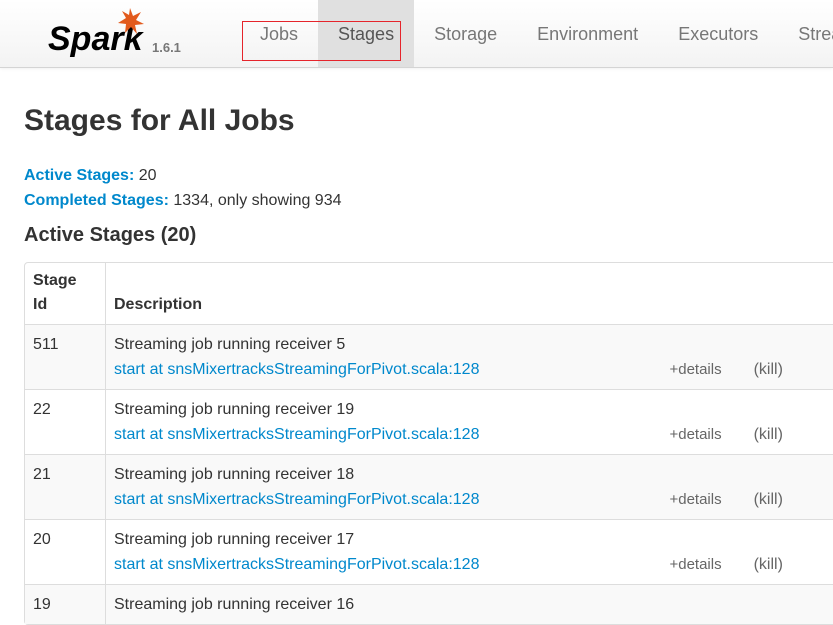 Image resolution: width=833 pixels, height=625 pixels. I want to click on tab-executors: Executors, so click(718, 33).